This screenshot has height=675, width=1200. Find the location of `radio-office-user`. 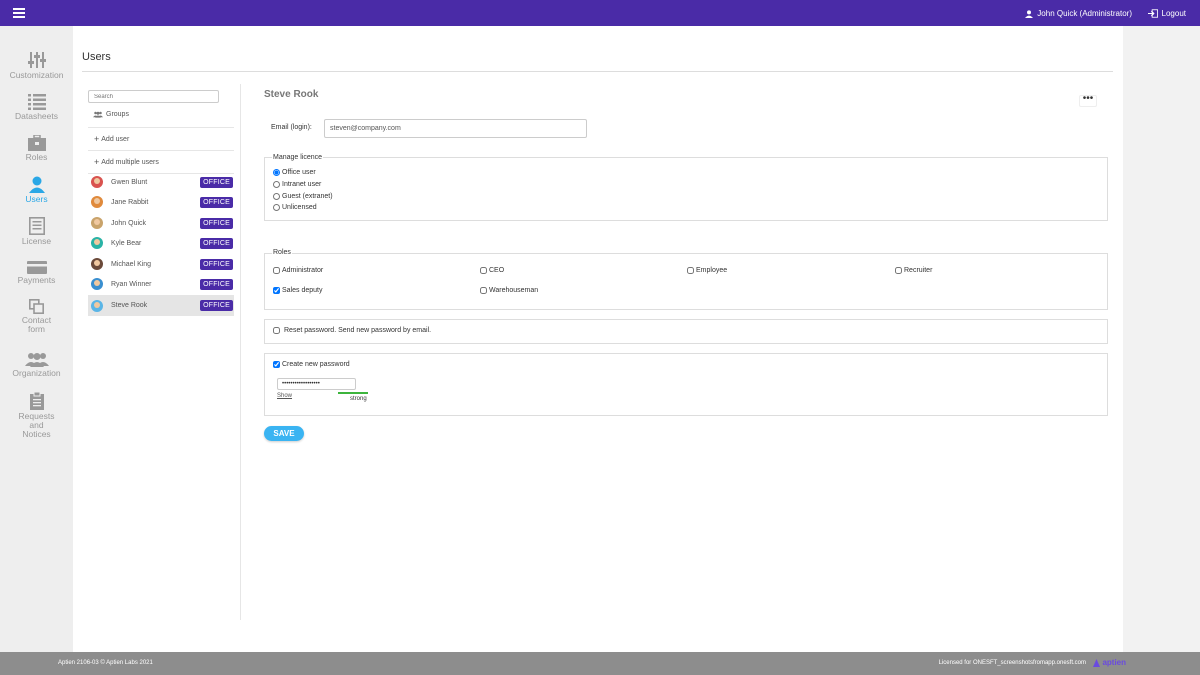

radio-office-user is located at coordinates (276, 172).